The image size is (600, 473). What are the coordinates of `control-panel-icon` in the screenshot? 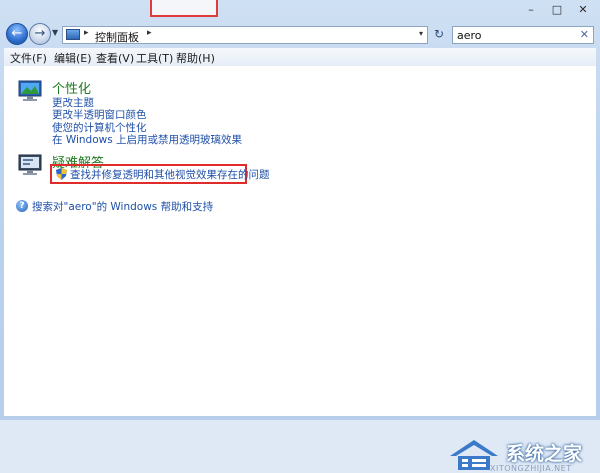 It's located at (73, 34).